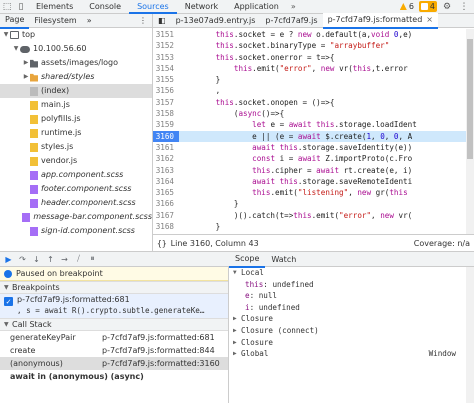  What do you see at coordinates (247, 259) in the screenshot?
I see `tab-scope: Scope` at bounding box center [247, 259].